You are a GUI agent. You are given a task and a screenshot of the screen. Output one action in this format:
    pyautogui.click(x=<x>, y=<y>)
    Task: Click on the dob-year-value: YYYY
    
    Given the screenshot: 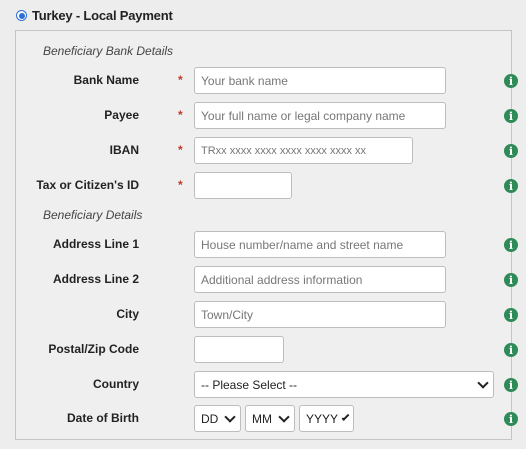 What is the action you would take?
    pyautogui.click(x=322, y=418)
    